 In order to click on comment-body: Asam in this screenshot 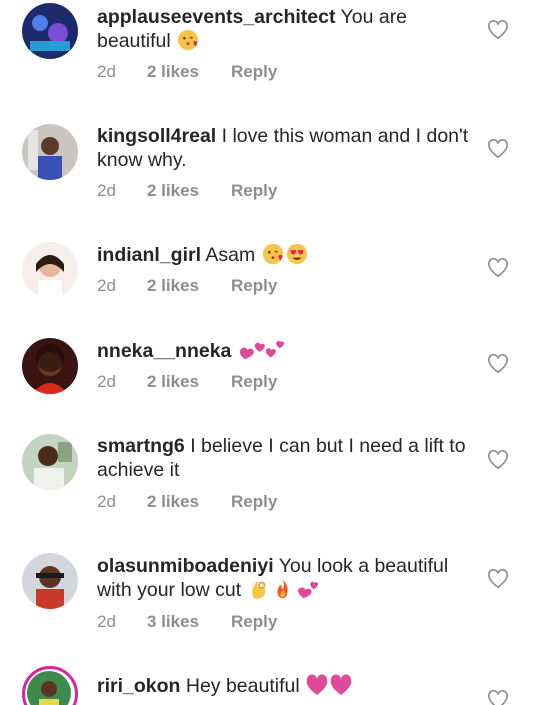, I will do `click(228, 255)`.